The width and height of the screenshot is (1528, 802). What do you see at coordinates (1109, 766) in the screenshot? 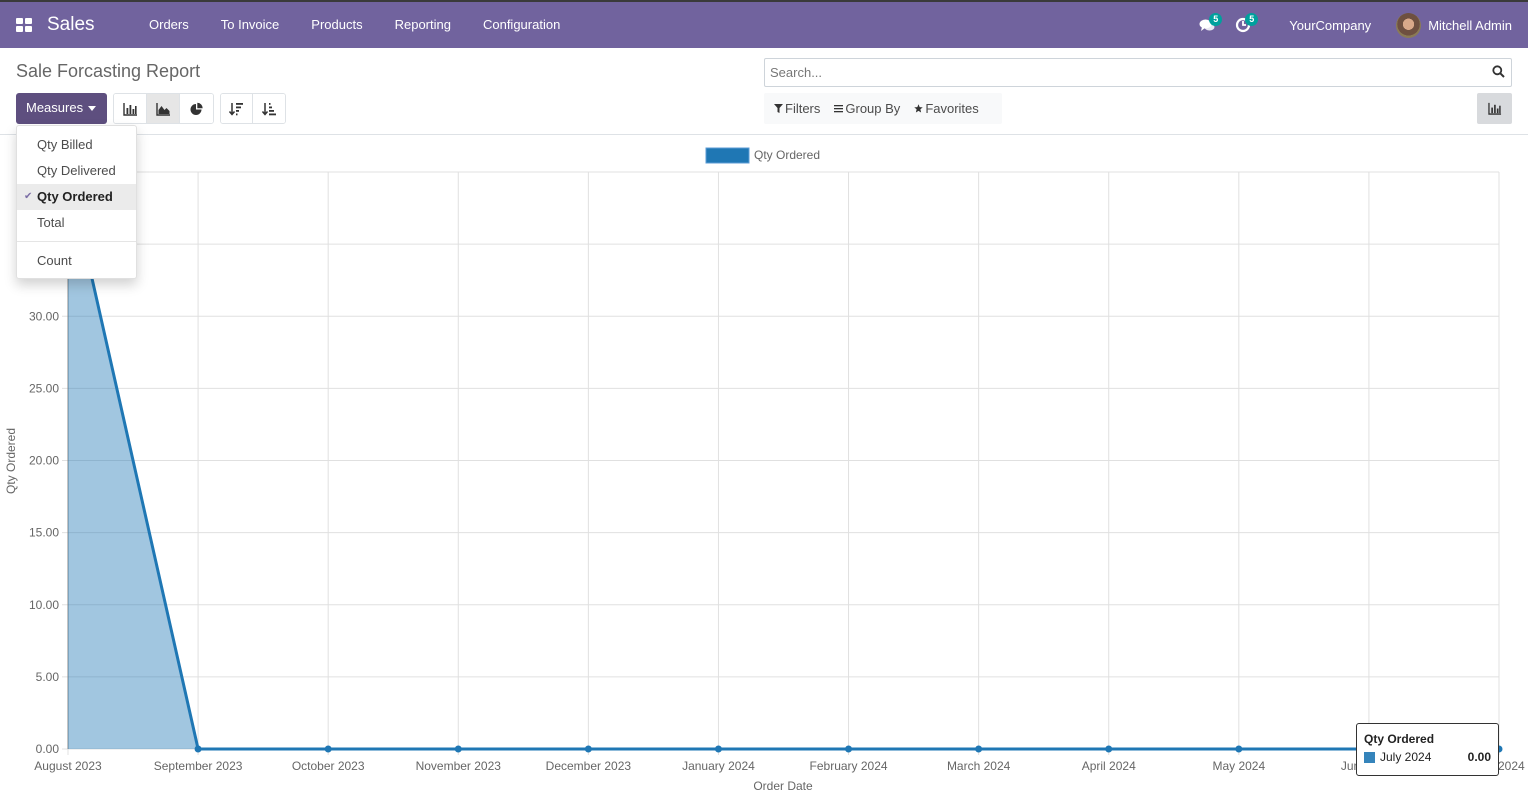
I see `x-tick-label: April 2024` at bounding box center [1109, 766].